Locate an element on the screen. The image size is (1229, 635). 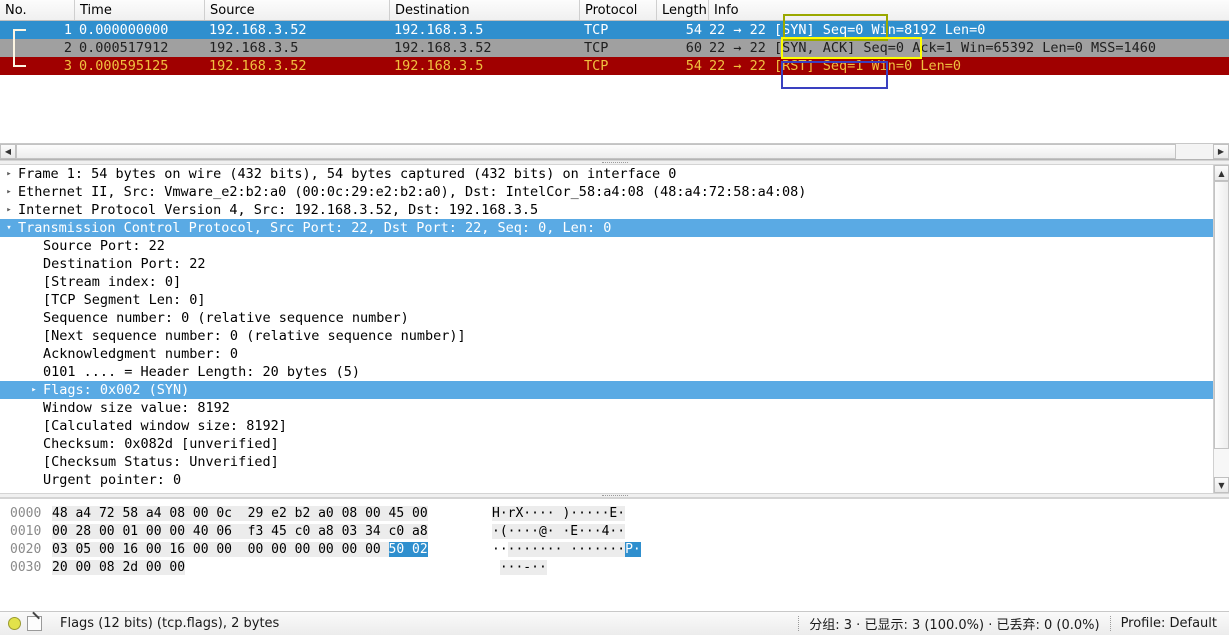
vscroll-track is located at coordinates (1221, 329).